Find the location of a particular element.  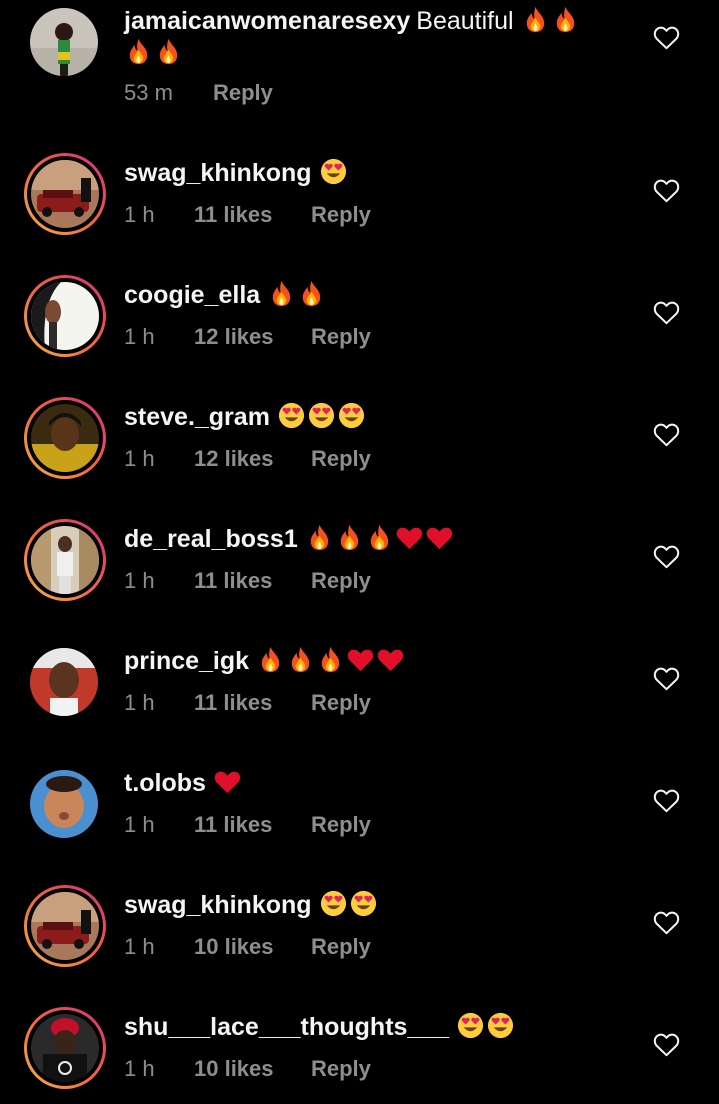

comment-text-line: shu___lace___thoughts___ is located at coordinates (366, 1027).